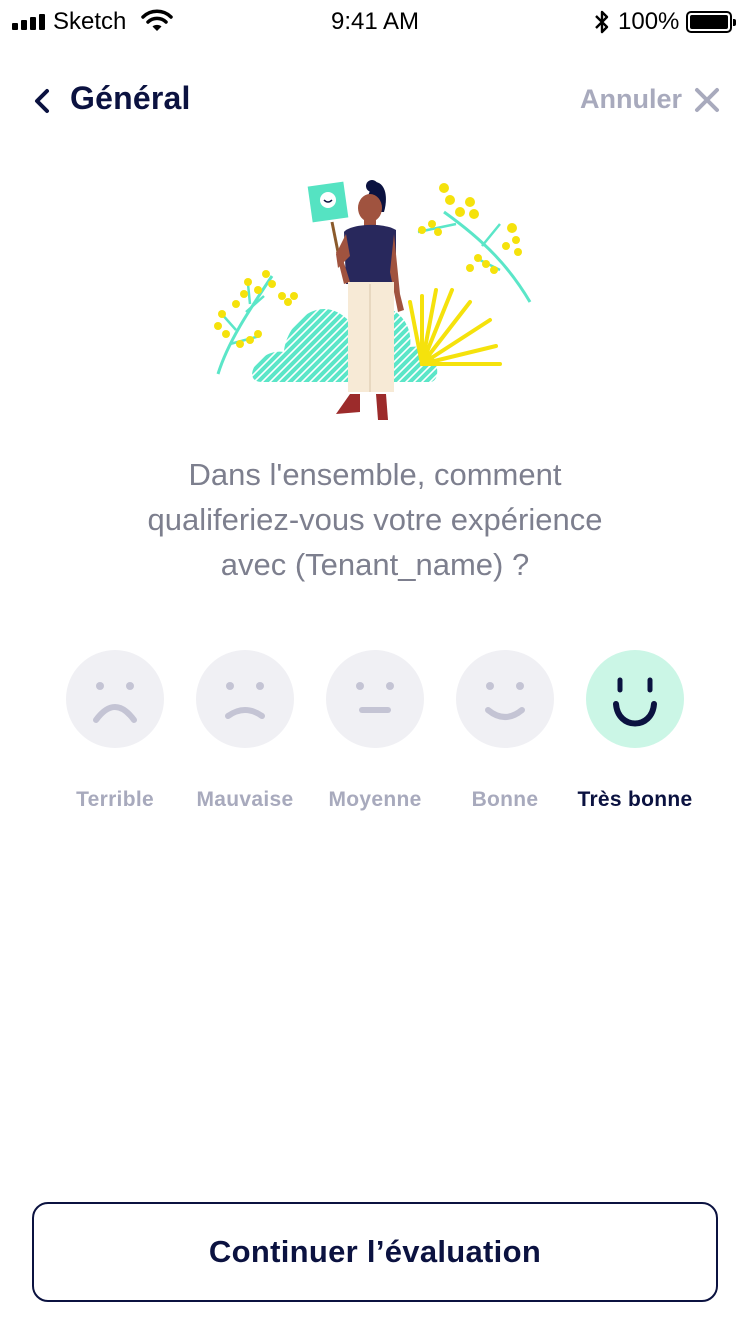  I want to click on close-icon, so click(707, 99).